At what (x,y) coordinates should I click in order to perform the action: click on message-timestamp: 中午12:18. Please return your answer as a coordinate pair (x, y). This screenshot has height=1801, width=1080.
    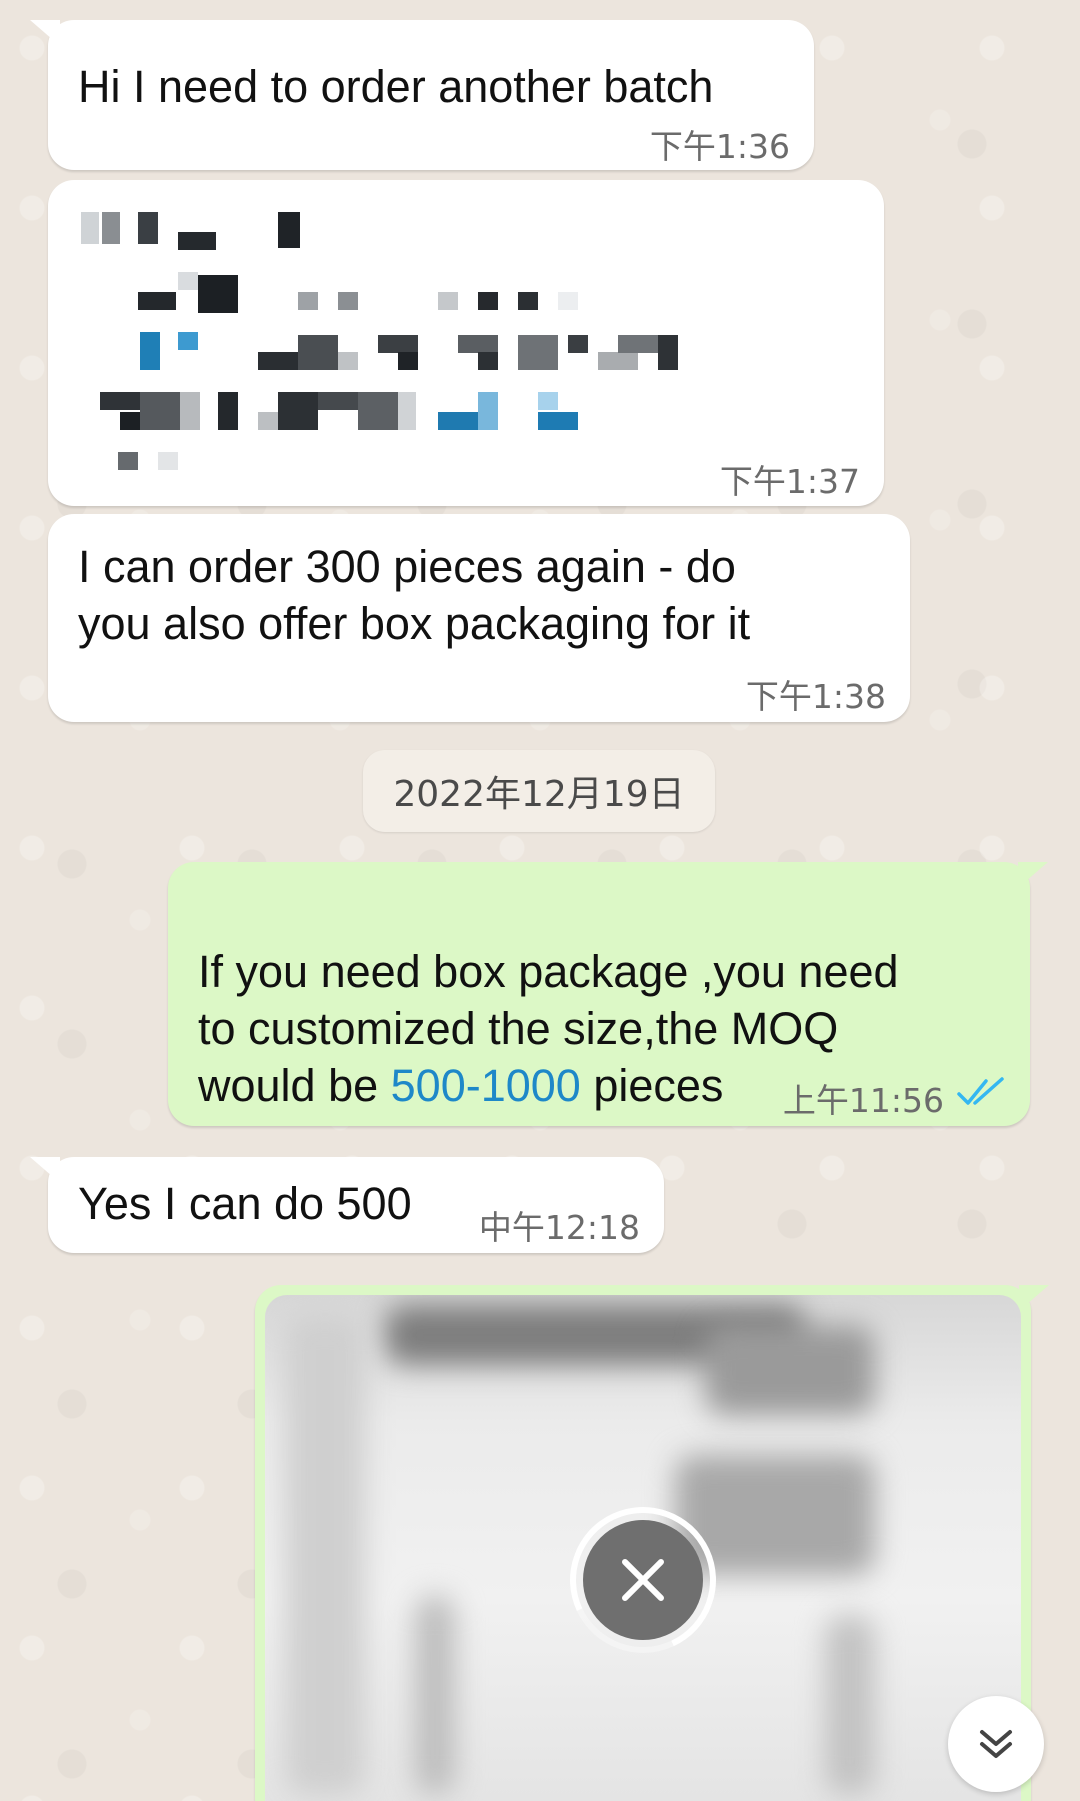
    Looking at the image, I should click on (559, 1227).